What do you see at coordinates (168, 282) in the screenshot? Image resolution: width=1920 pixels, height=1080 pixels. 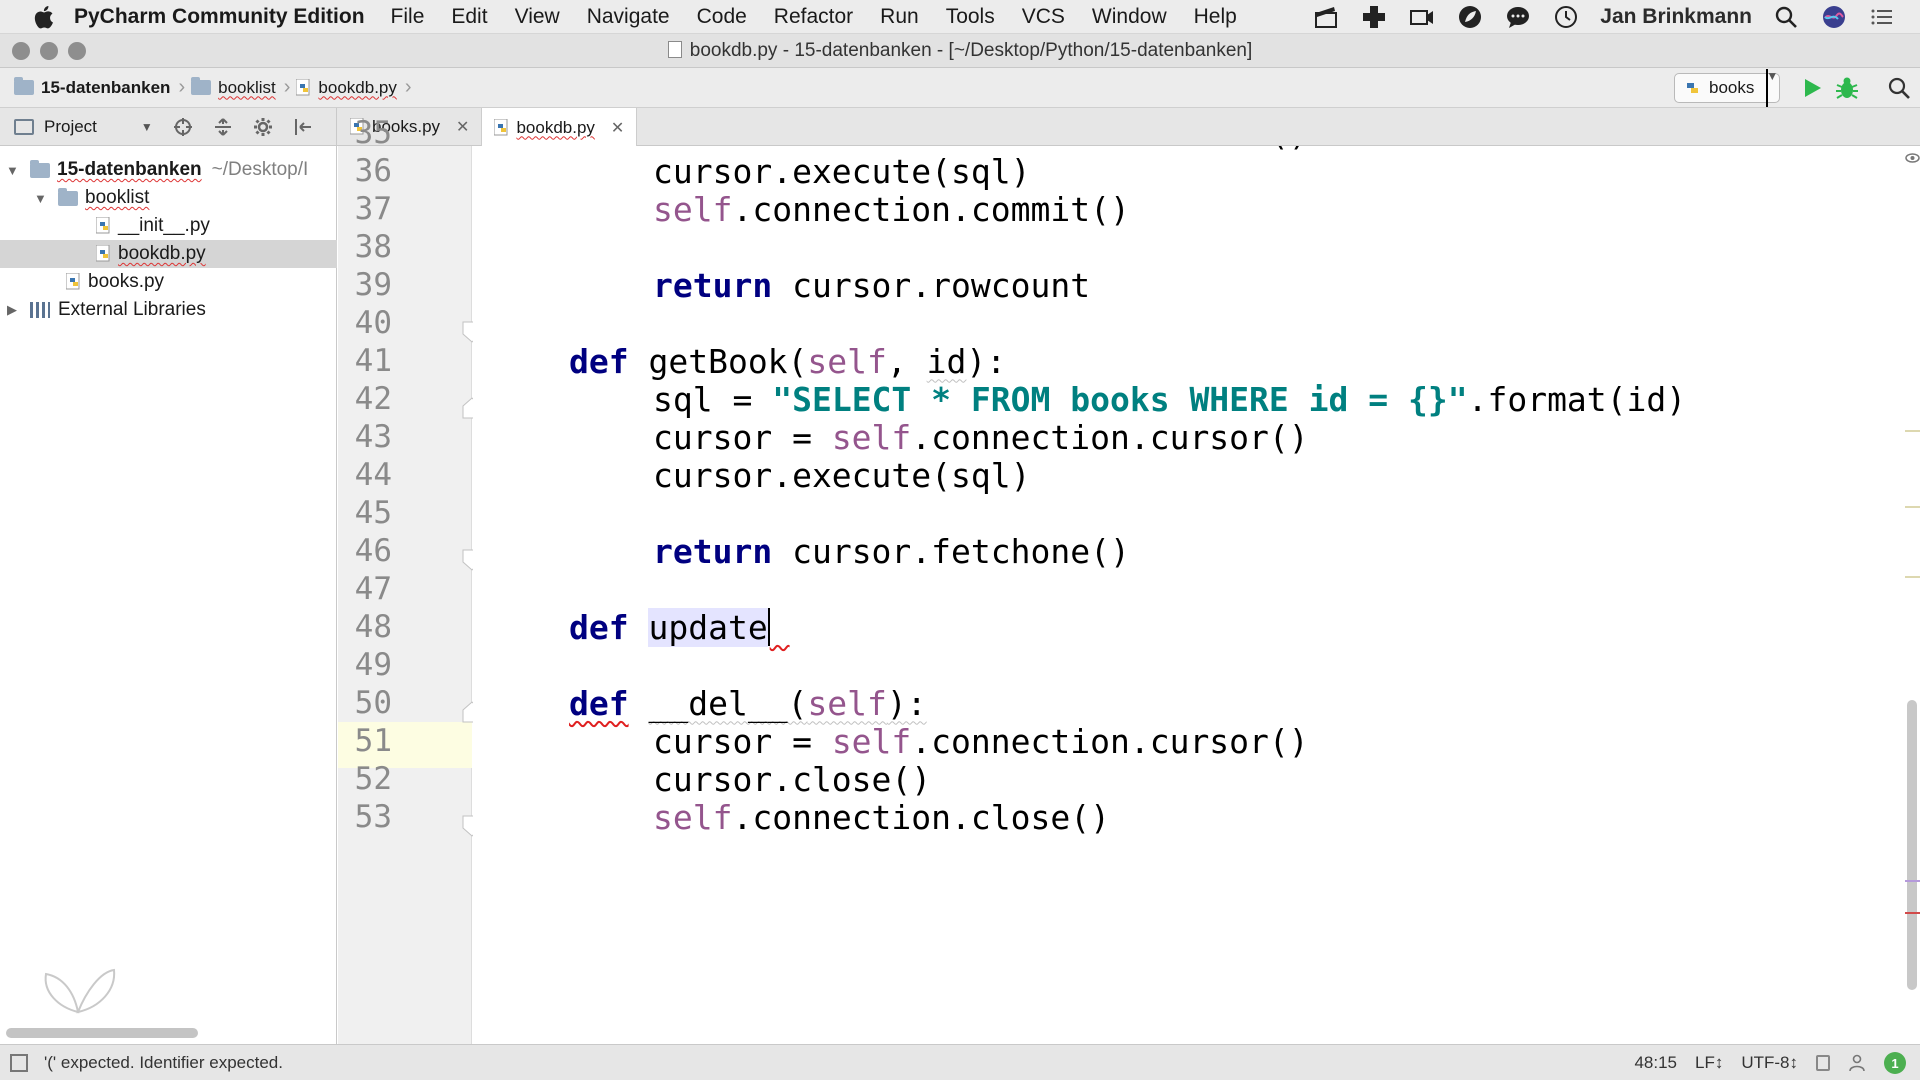 I see `tree-item-books-py: books.py` at bounding box center [168, 282].